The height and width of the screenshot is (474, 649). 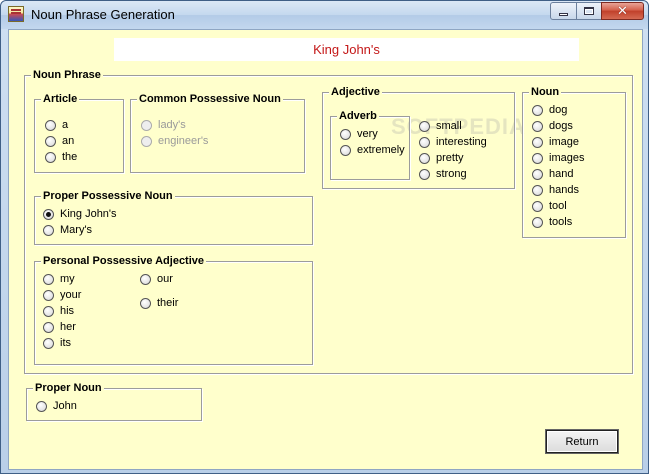 I want to click on option-label: hands, so click(x=564, y=190).